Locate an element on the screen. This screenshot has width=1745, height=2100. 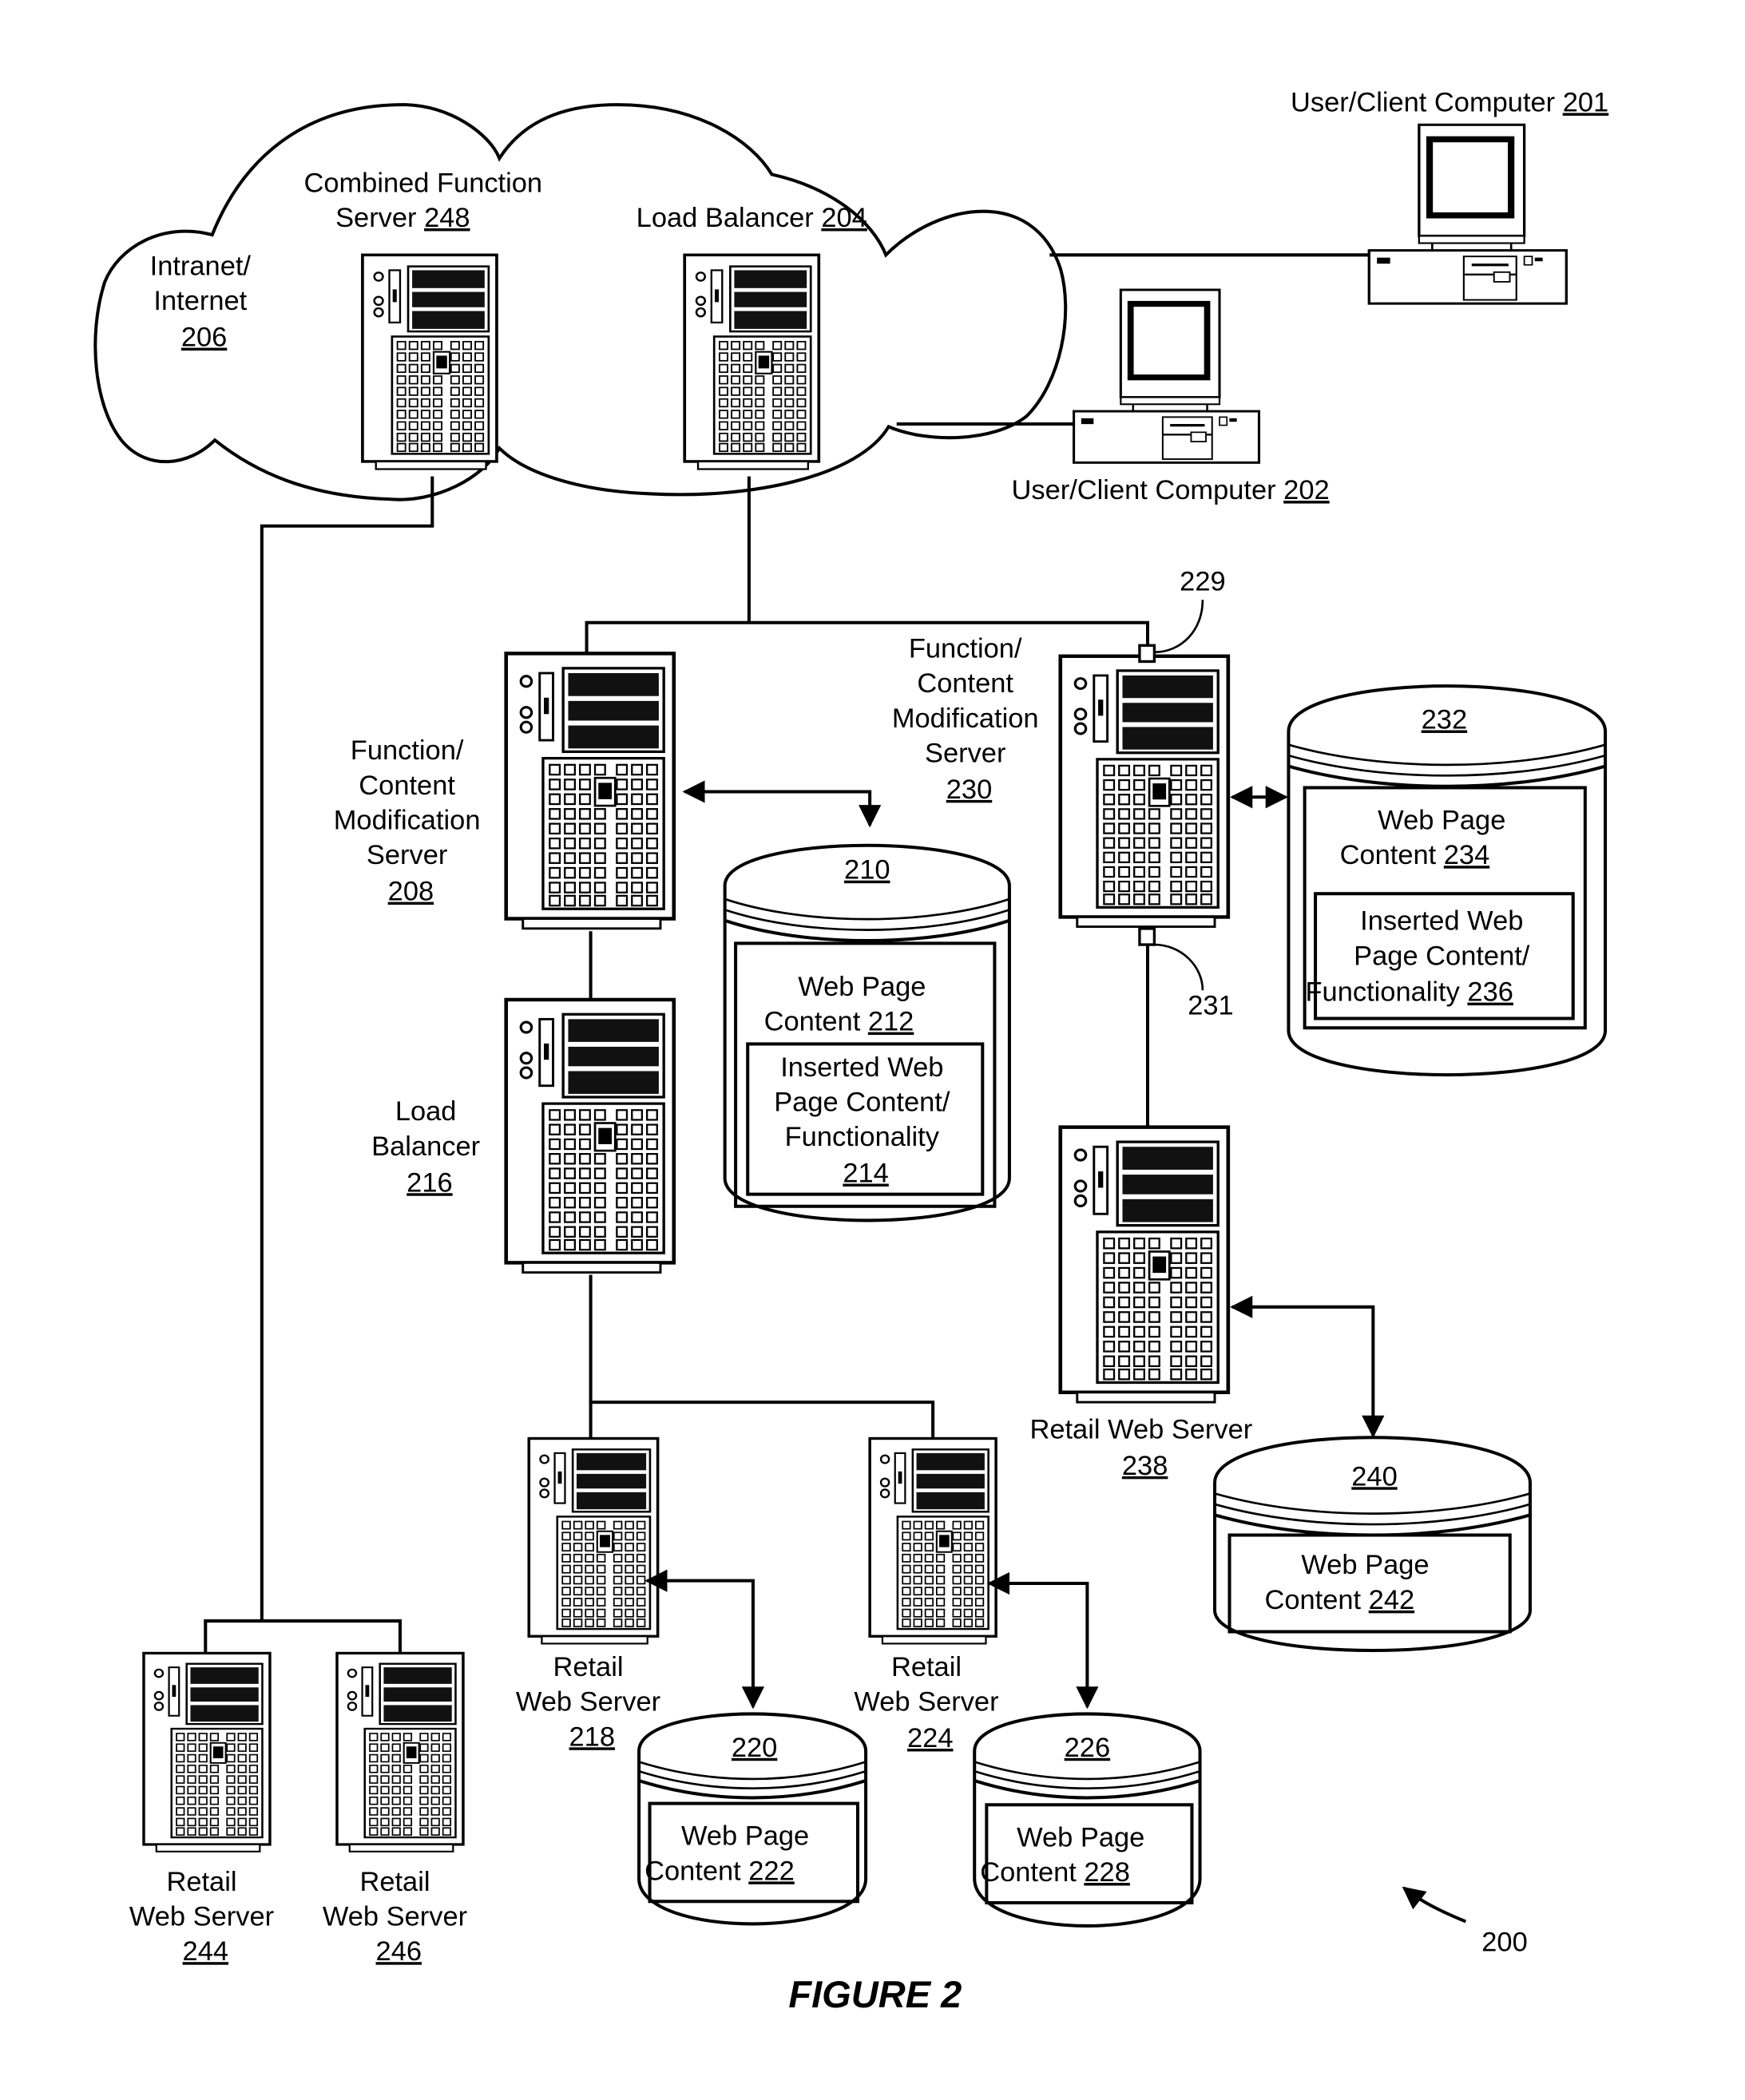
port-231-label: 231 is located at coordinates (1210, 1005).